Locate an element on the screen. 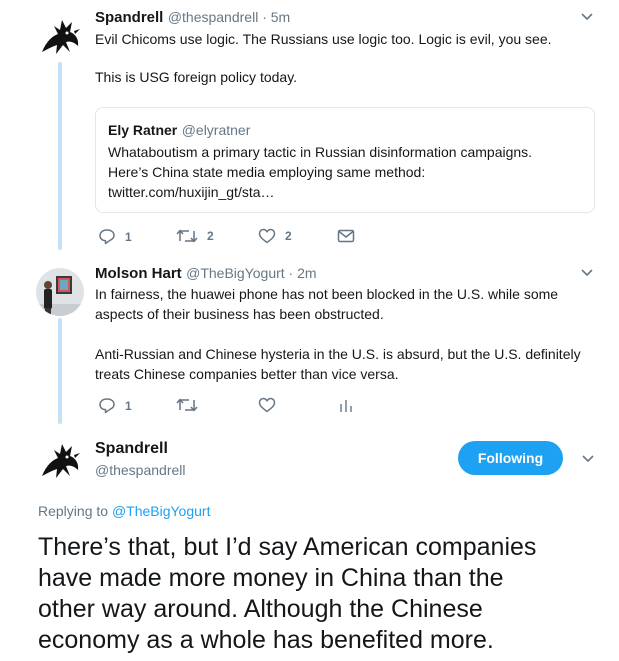 The height and width of the screenshot is (661, 619). quoted-author-handle: @elyratner is located at coordinates (216, 130).